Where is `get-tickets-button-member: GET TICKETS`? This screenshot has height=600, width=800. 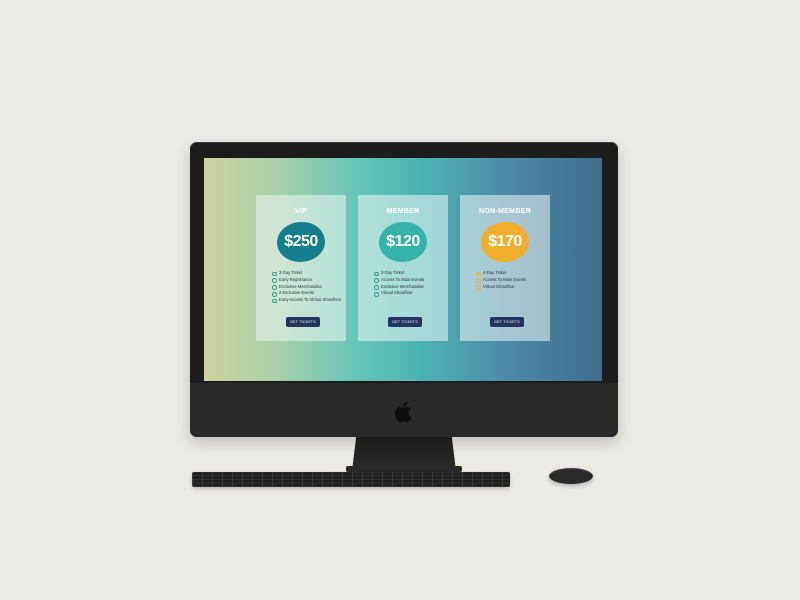
get-tickets-button-member: GET TICKETS is located at coordinates (405, 322).